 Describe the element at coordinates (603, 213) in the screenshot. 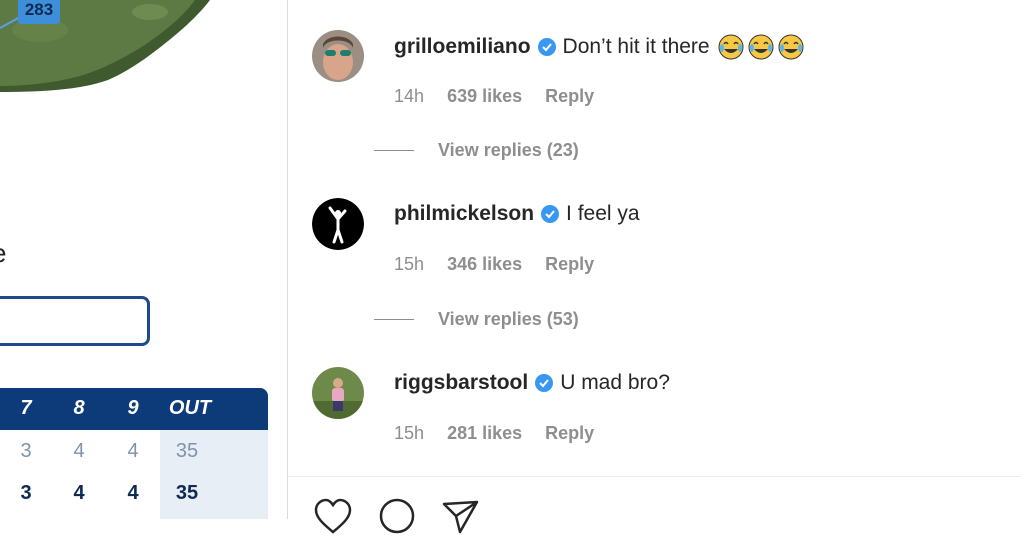

I see `comment-text: I feel ya` at that location.